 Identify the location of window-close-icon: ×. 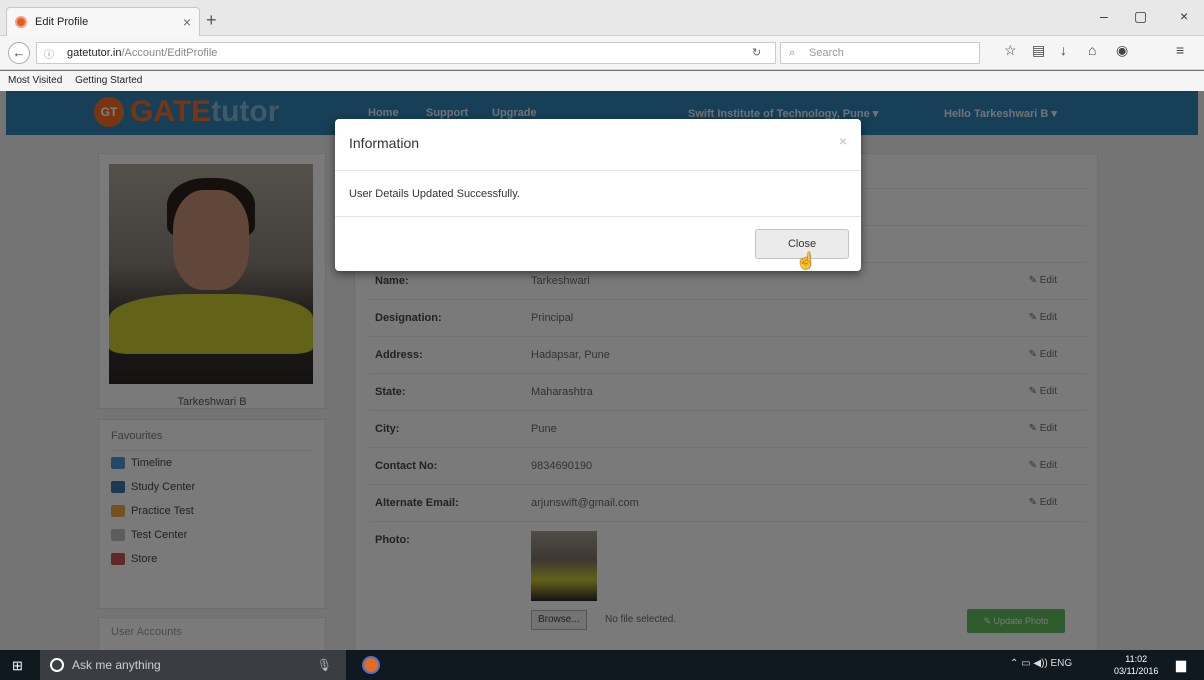
(1184, 16).